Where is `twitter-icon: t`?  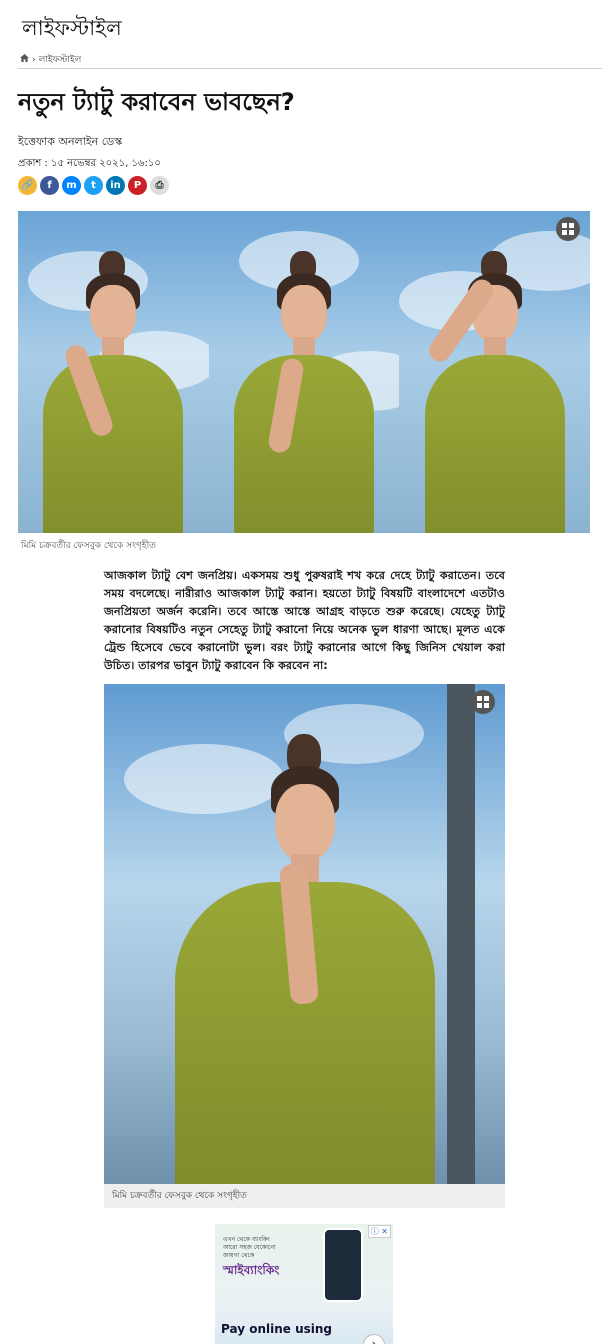 twitter-icon: t is located at coordinates (93, 185).